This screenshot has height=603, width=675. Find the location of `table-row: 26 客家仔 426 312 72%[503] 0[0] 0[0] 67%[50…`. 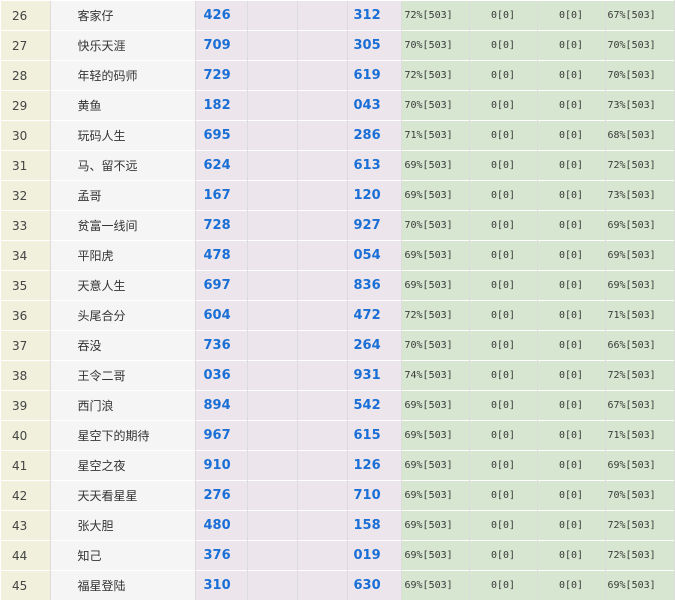

table-row: 26 客家仔 426 312 72%[503] 0[0] 0[0] 67%[50… is located at coordinates (338, 15).